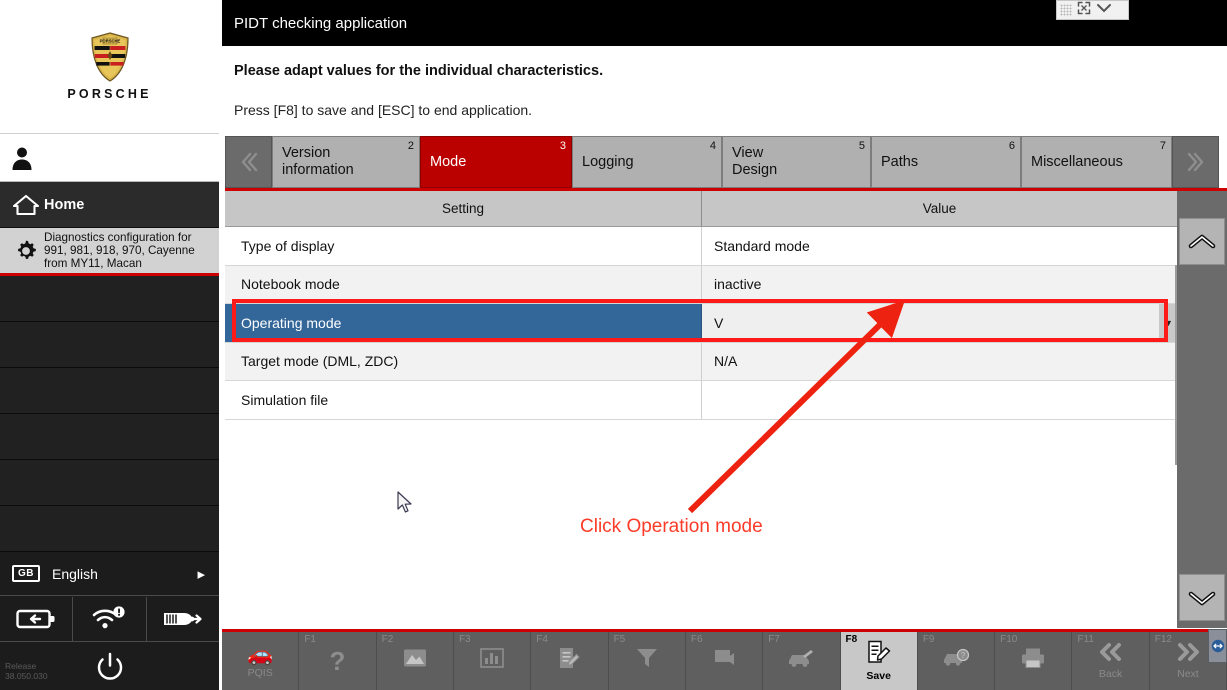 The image size is (1227, 690). Describe the element at coordinates (26, 573) in the screenshot. I see `language-badge: GB` at that location.